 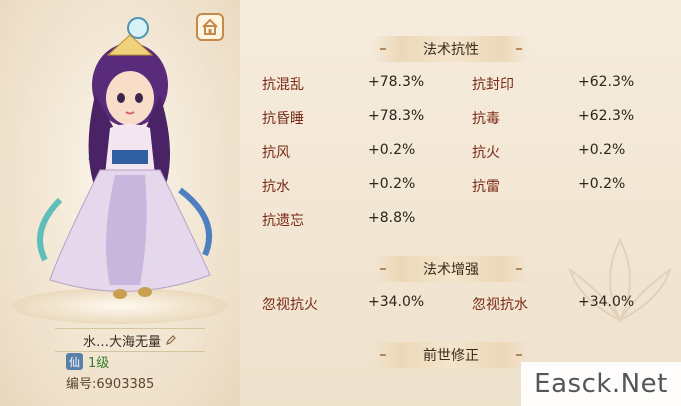 What do you see at coordinates (451, 49) in the screenshot?
I see `section-header-resist: 法术抗性` at bounding box center [451, 49].